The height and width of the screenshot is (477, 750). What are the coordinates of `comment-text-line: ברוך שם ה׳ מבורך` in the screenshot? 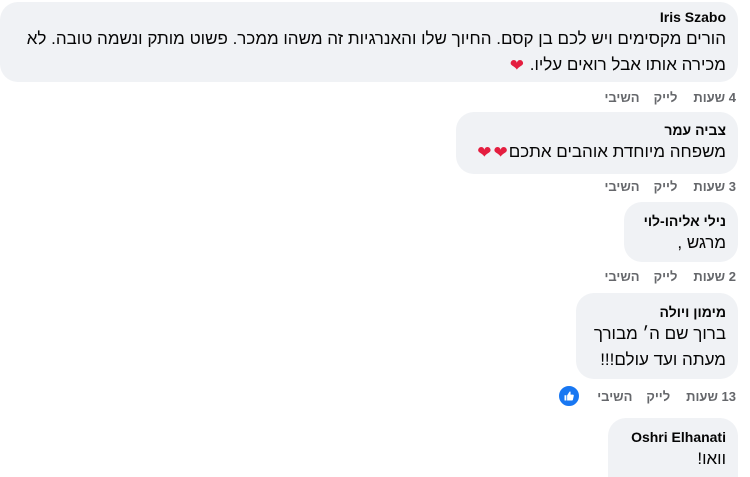 It's located at (659, 333).